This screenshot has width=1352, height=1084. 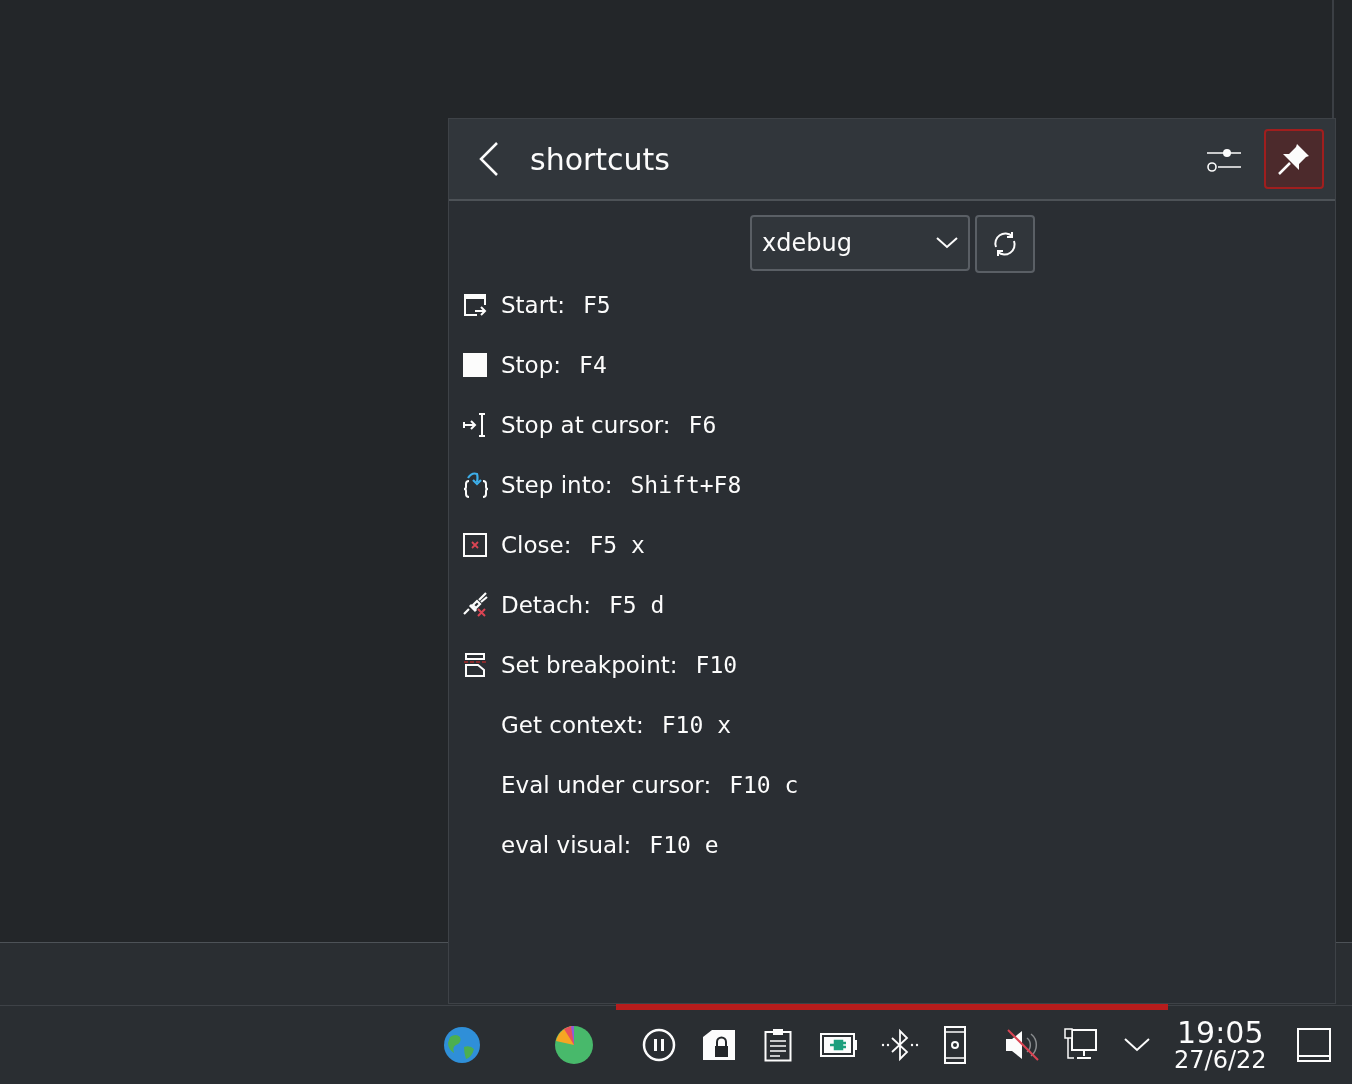 What do you see at coordinates (572, 725) in the screenshot?
I see `shortcut-label: Get context:` at bounding box center [572, 725].